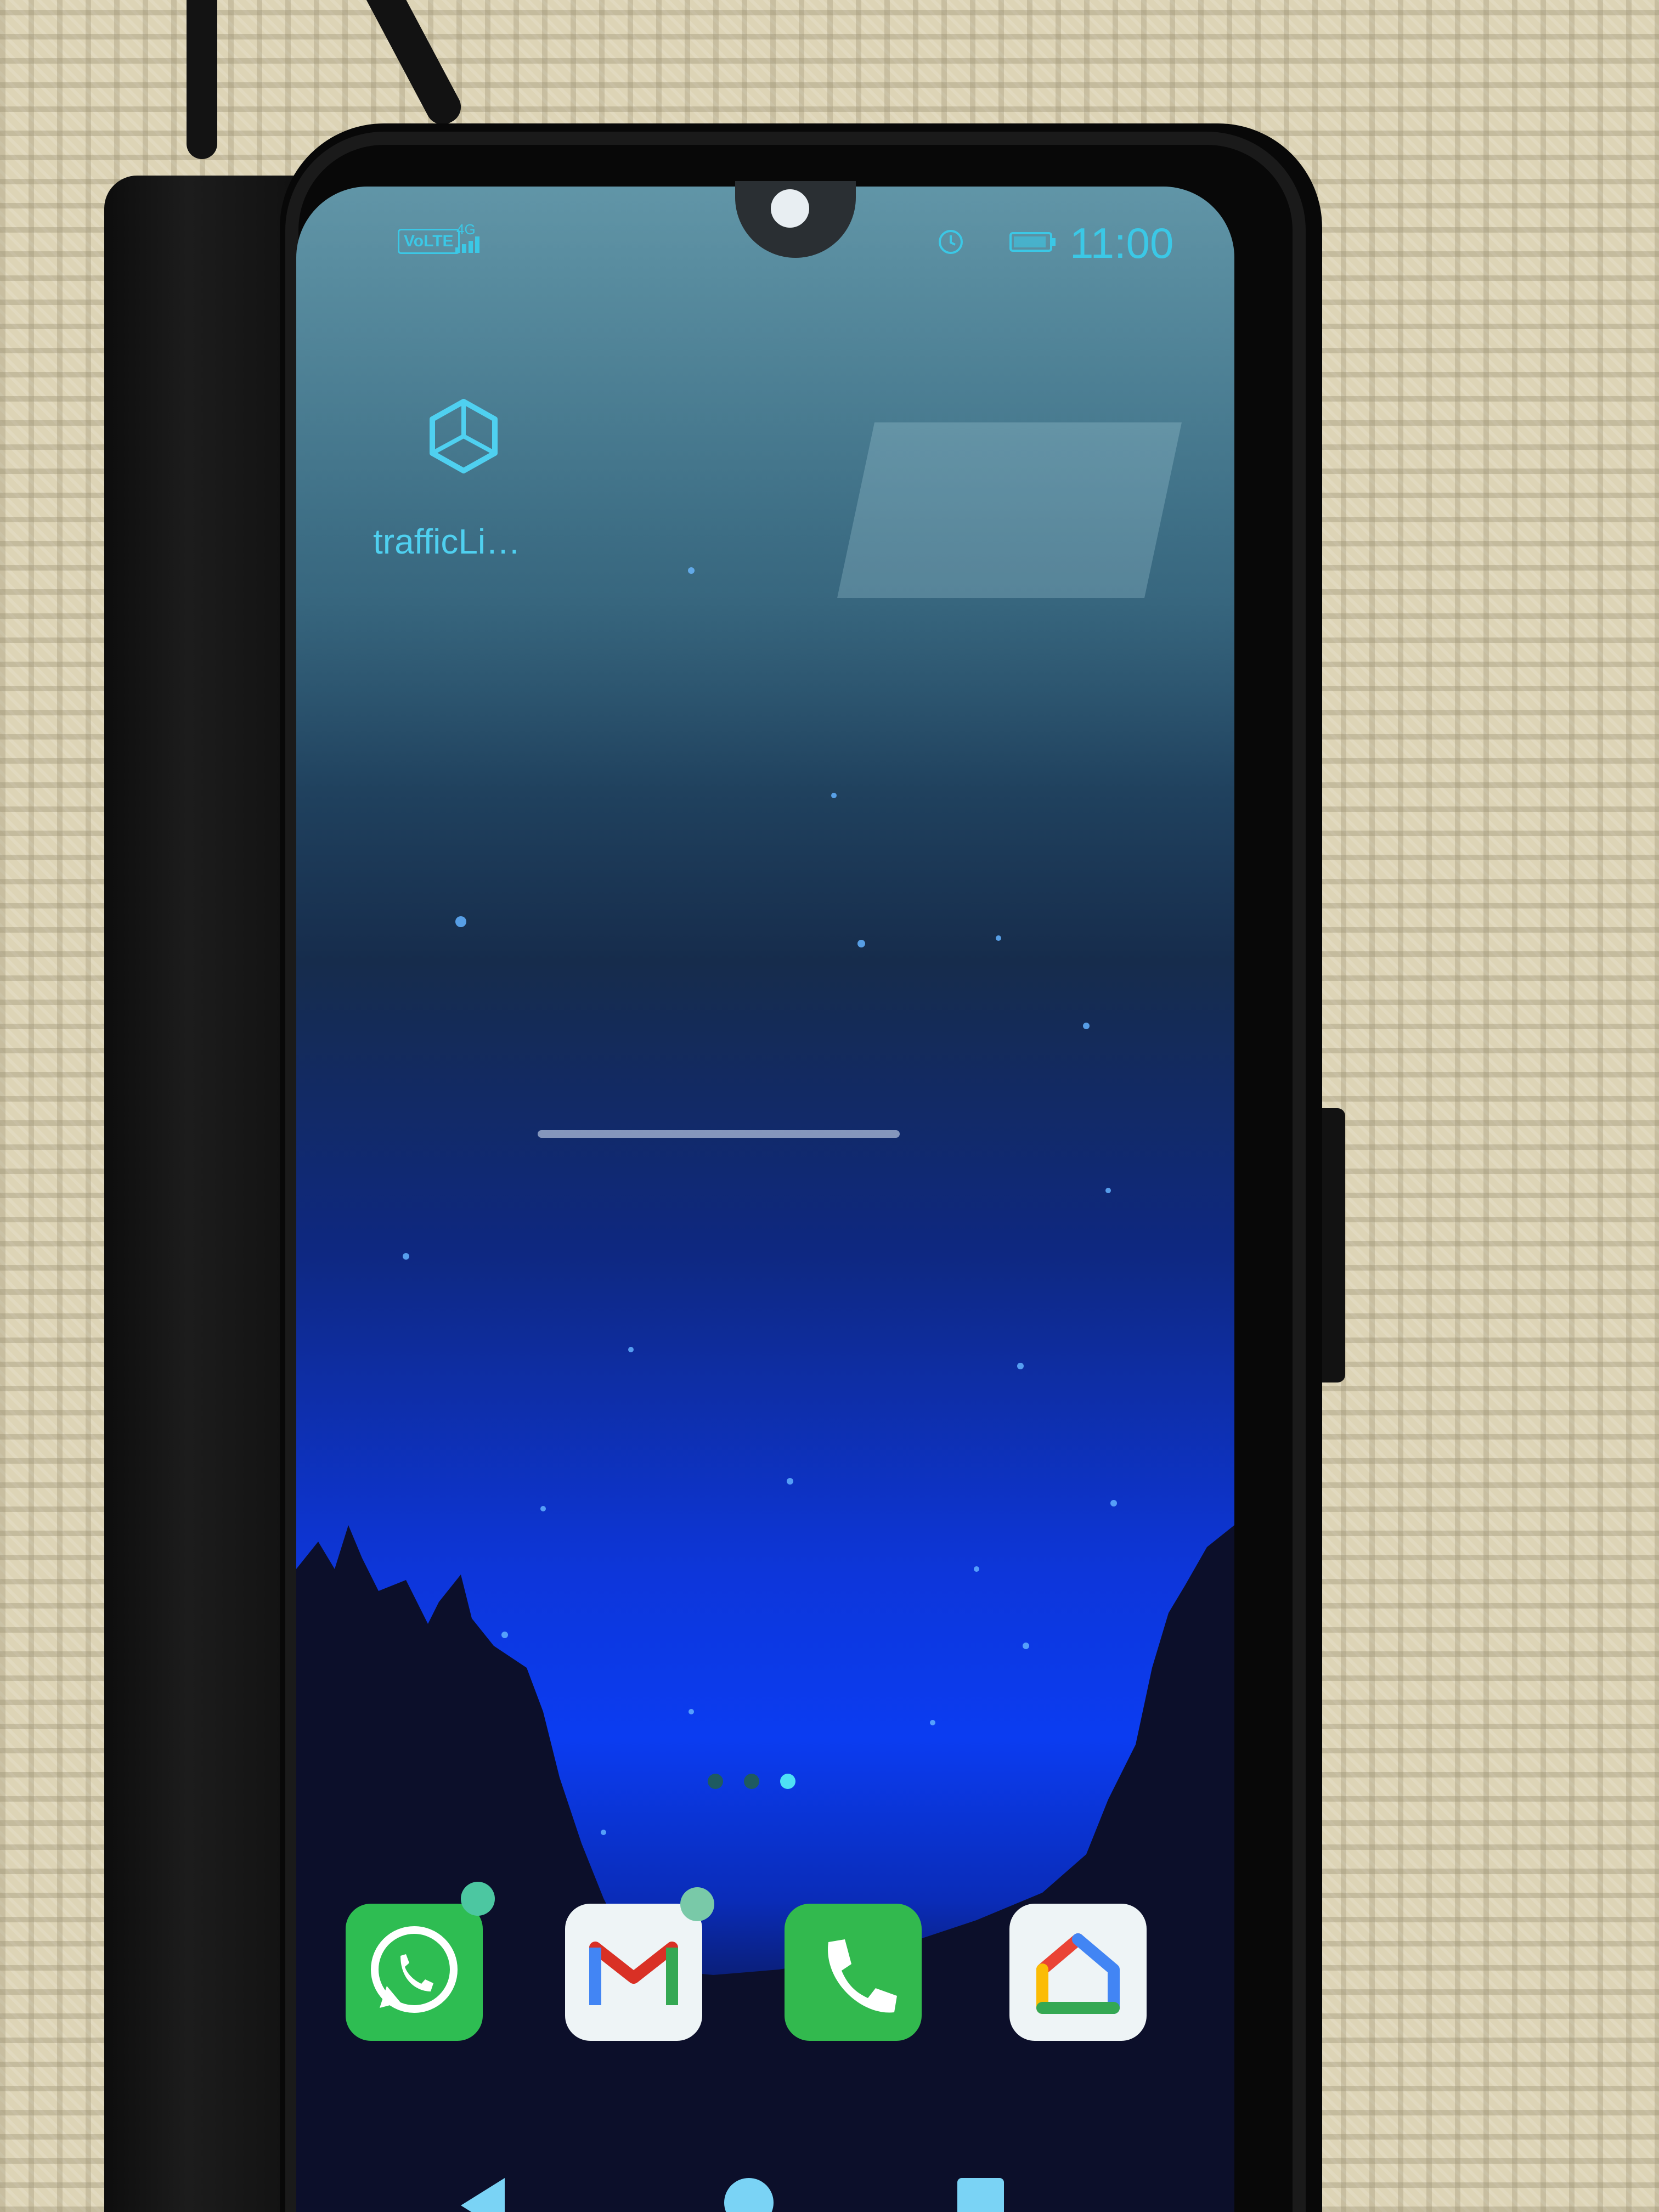 This screenshot has width=1659, height=2212. What do you see at coordinates (1122, 243) in the screenshot?
I see `status-clock: 11:00` at bounding box center [1122, 243].